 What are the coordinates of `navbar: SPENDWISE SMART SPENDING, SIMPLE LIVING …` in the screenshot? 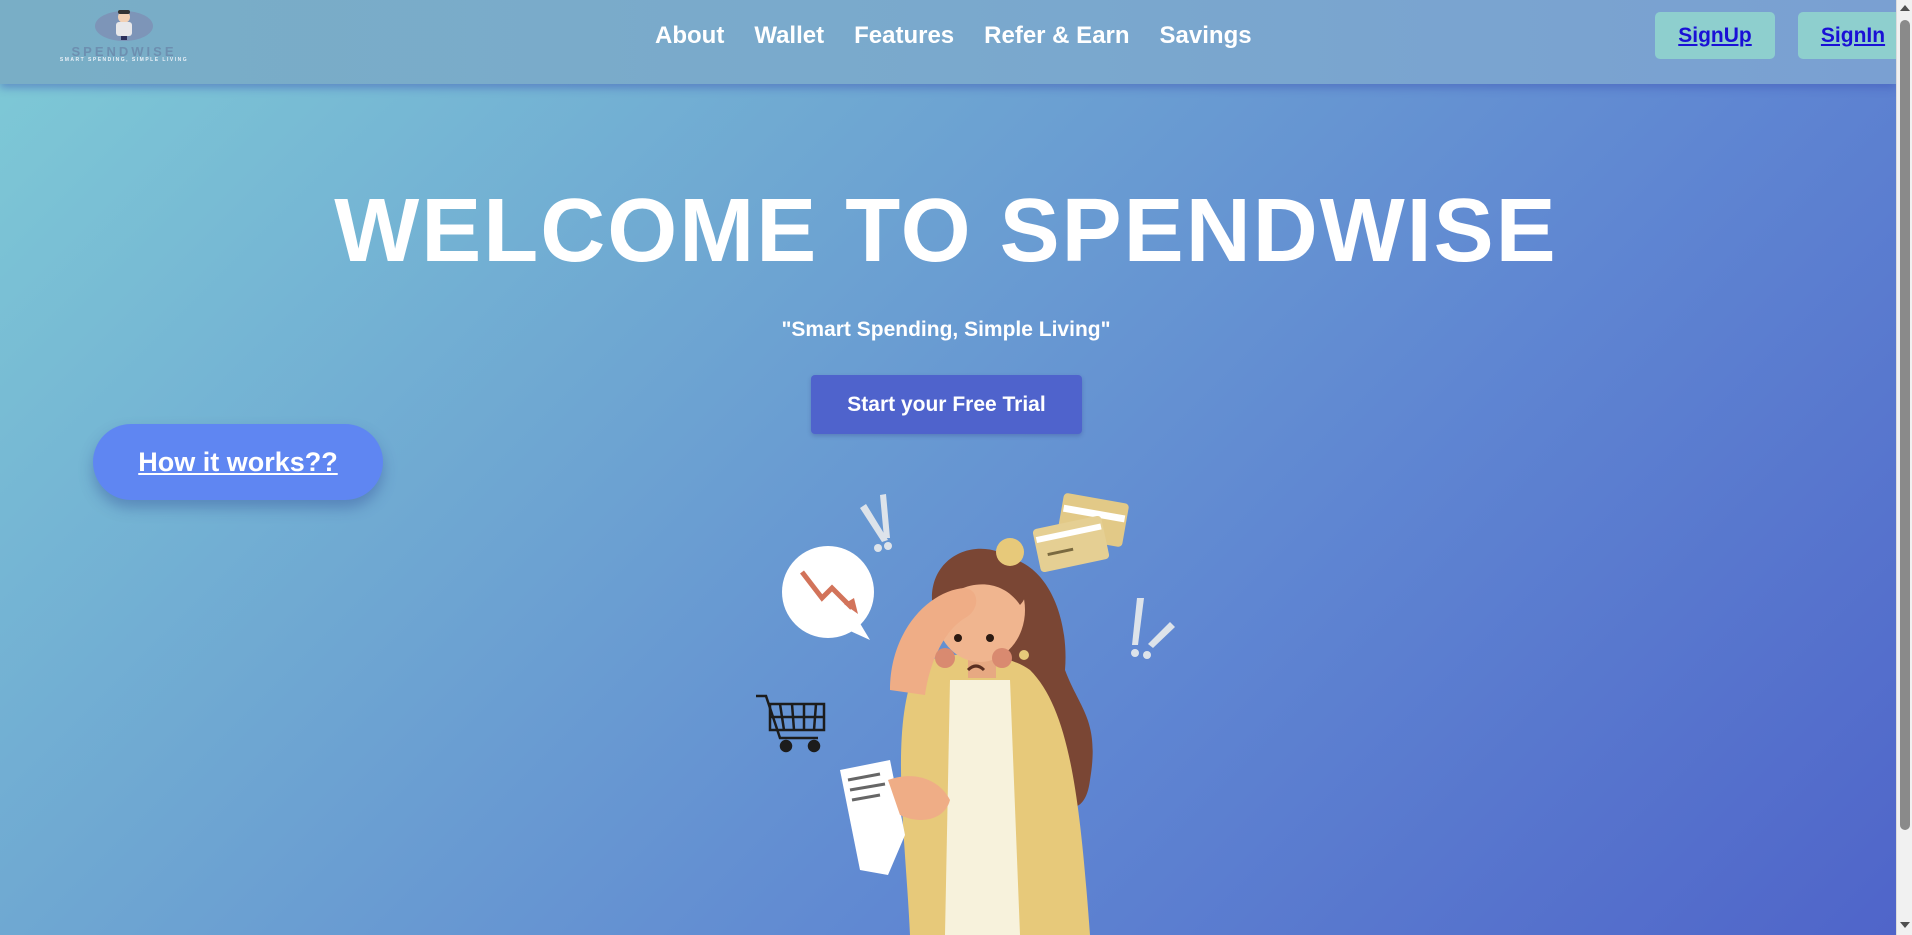 It's located at (948, 42).